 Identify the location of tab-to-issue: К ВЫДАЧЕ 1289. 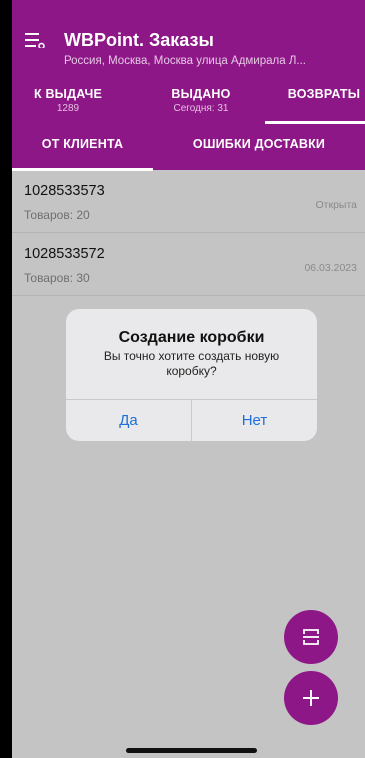
(68, 101).